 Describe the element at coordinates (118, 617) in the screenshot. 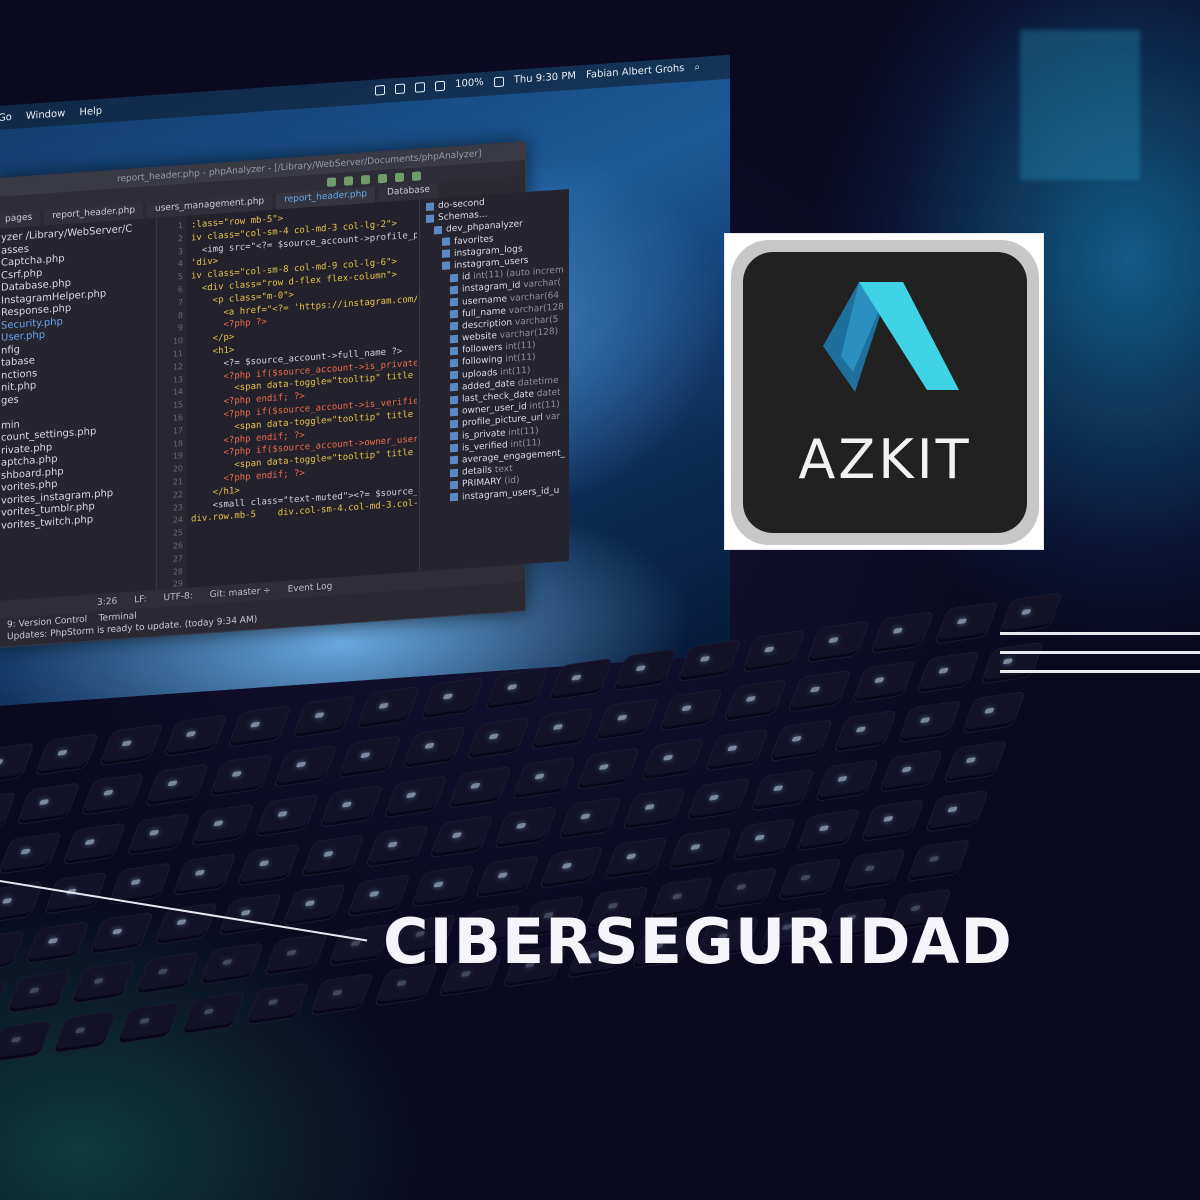

I see `terminal-tab: Terminal` at that location.